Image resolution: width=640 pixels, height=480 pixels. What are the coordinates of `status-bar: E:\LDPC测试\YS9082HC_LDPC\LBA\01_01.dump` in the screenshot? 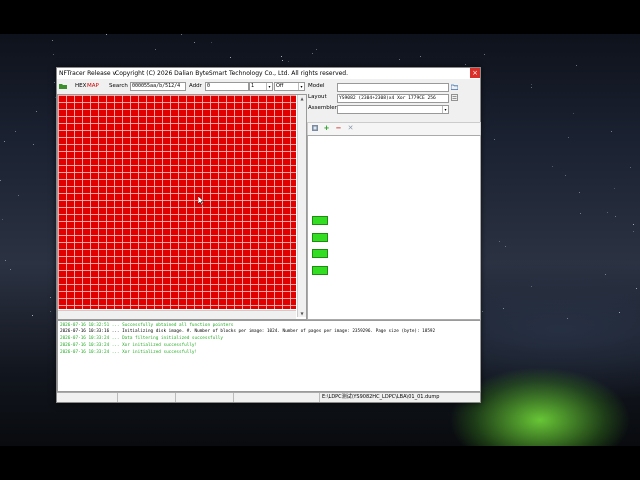 It's located at (268, 397).